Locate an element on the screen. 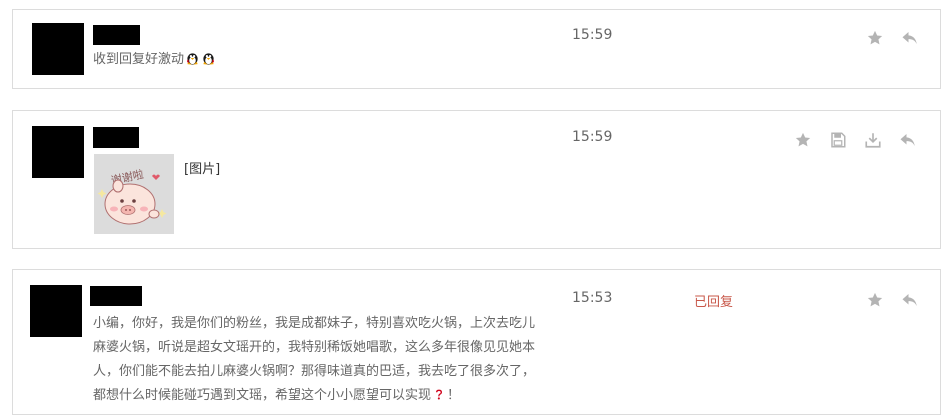  image-thumbnail: 谢谢啦 is located at coordinates (134, 194).